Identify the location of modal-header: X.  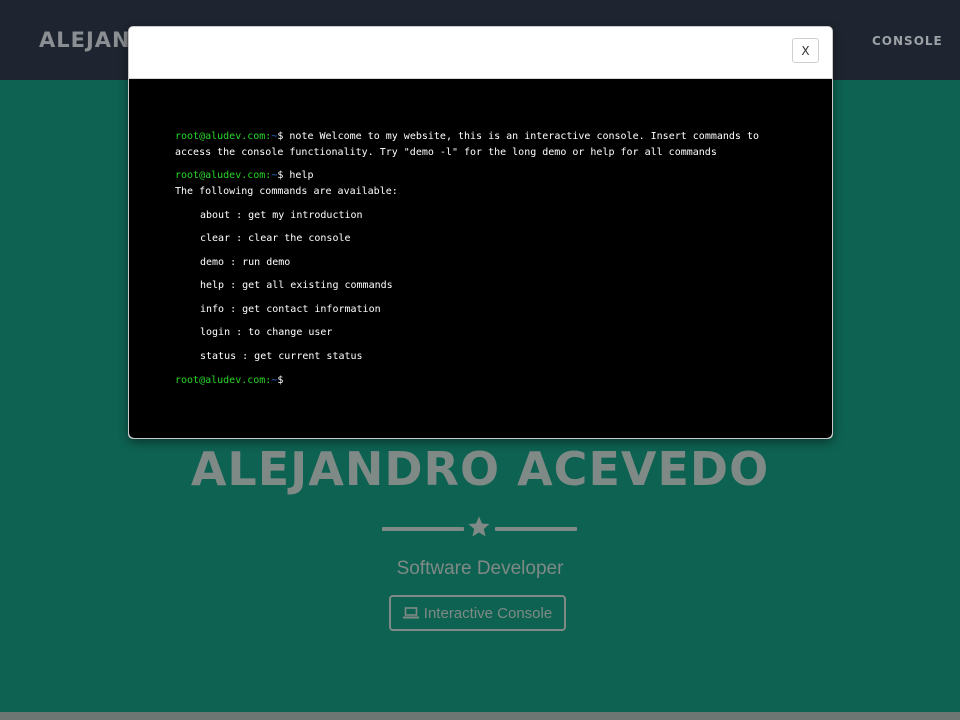
(480, 53).